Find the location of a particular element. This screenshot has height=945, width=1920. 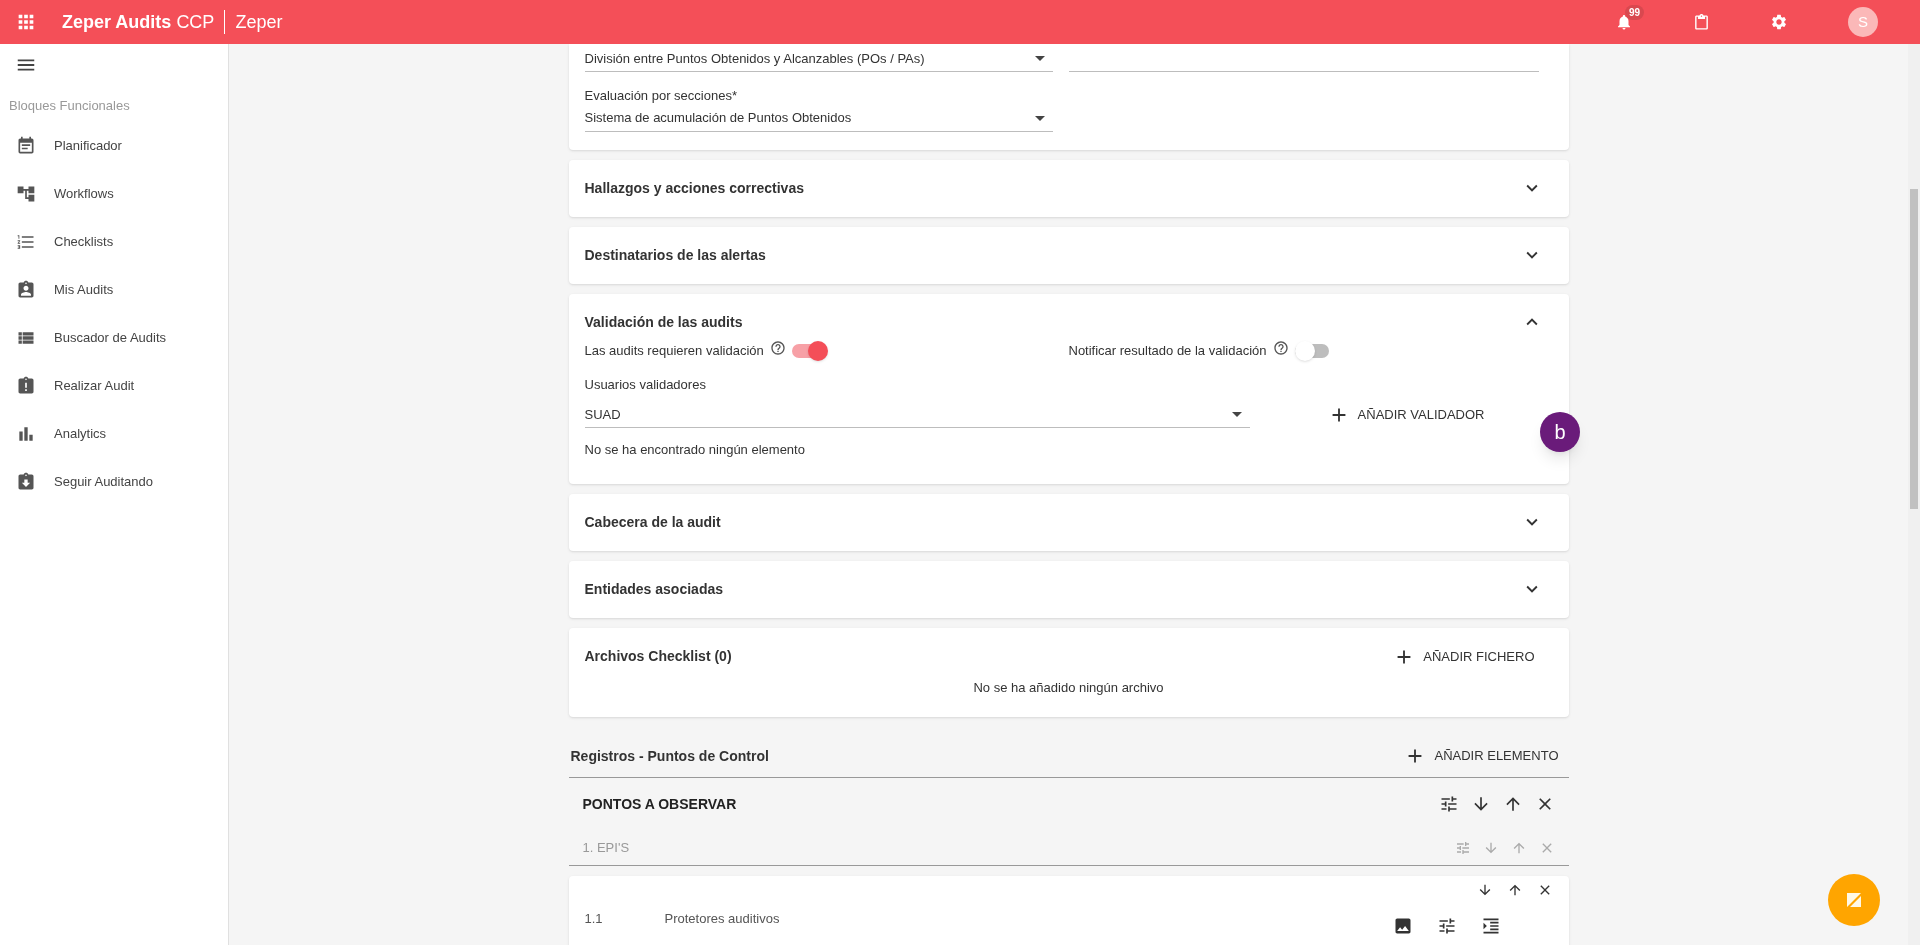

sidebar-section-label: Bloques Funcionales is located at coordinates (70, 106).